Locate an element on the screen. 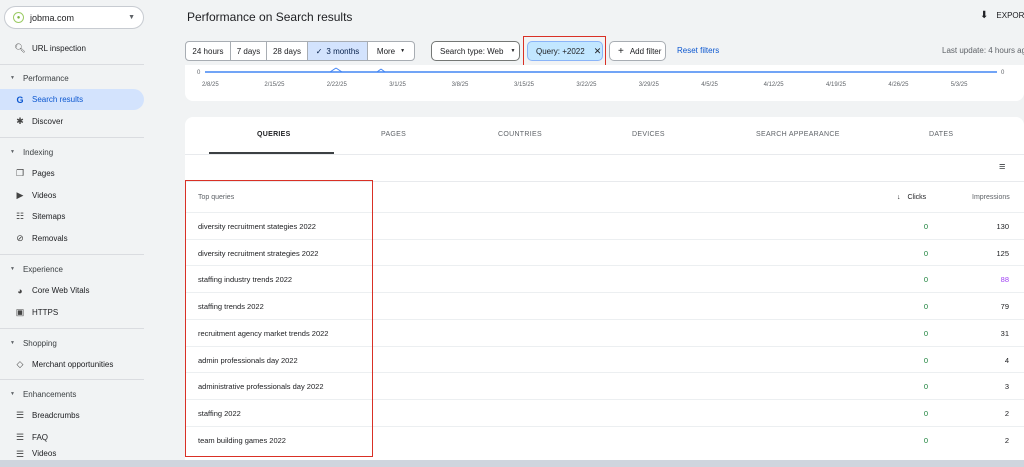 This screenshot has width=1024, height=467. highlight-box-top-queries is located at coordinates (279, 318).